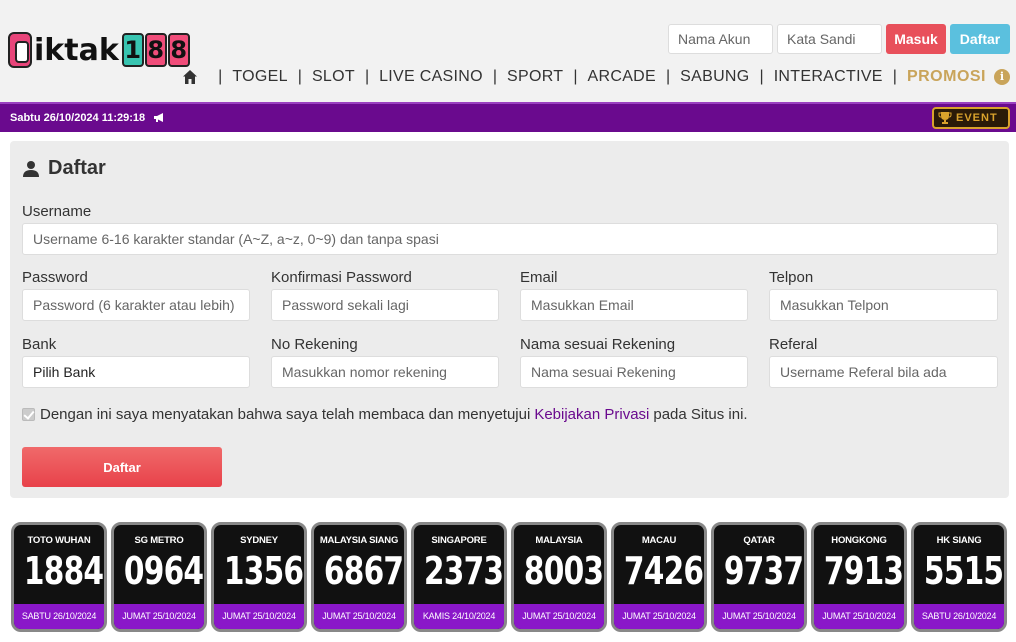 Image resolution: width=1016 pixels, height=642 pixels. Describe the element at coordinates (31, 169) in the screenshot. I see `user-icon` at that location.